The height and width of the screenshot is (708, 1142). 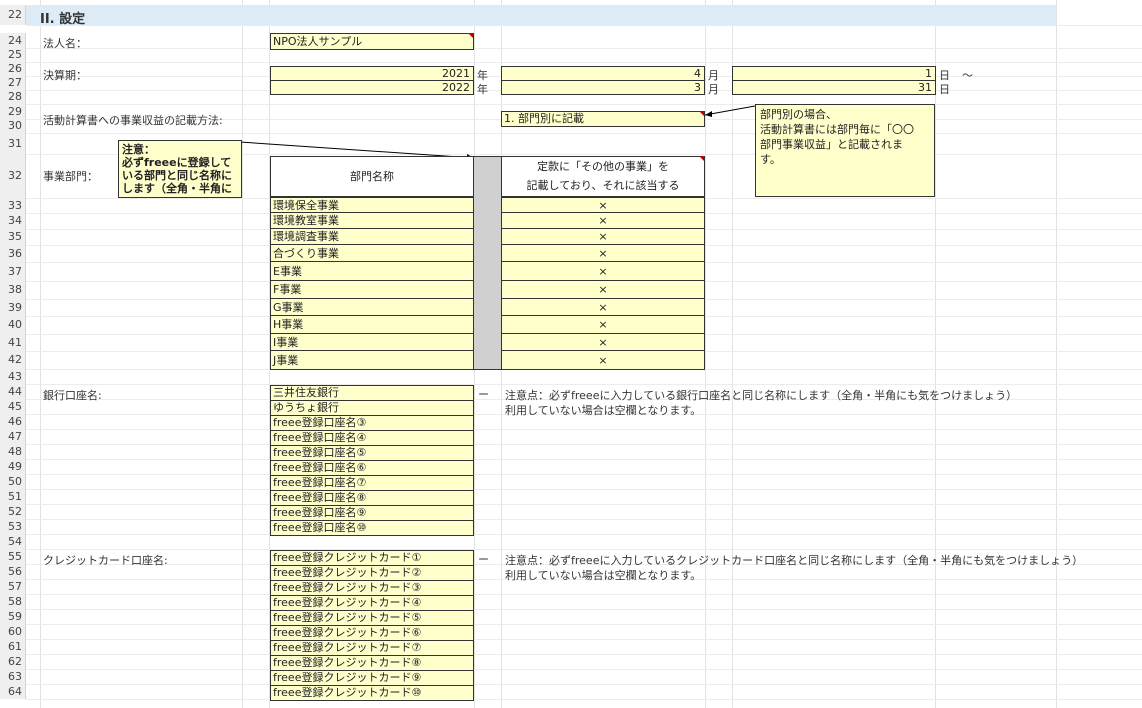 What do you see at coordinates (372, 693) in the screenshot?
I see `card-account-cell: freee登録クレジットカード⑩` at bounding box center [372, 693].